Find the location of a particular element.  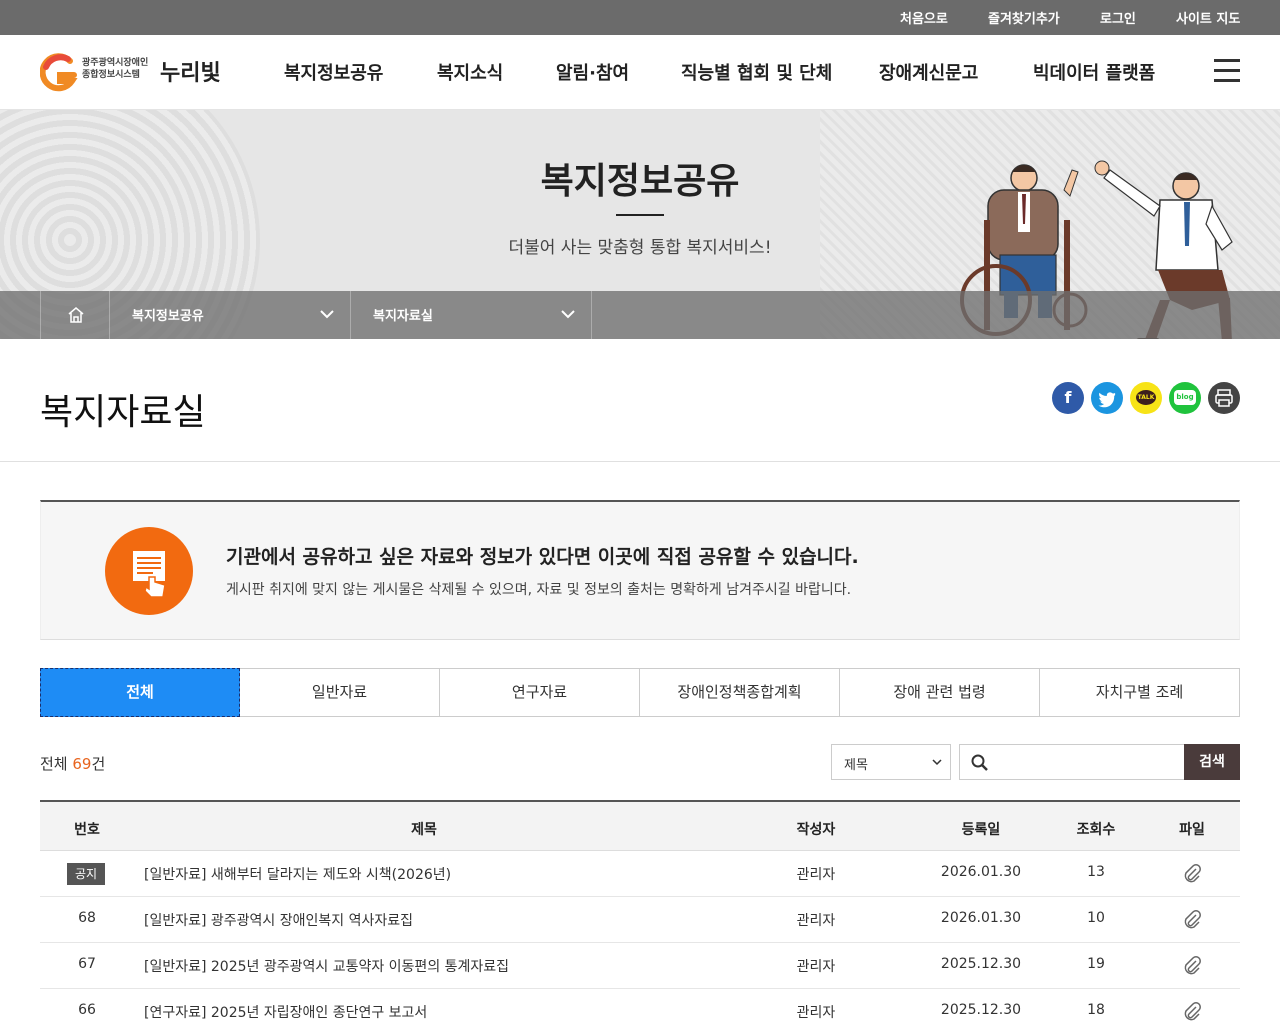

row-title: [연구자료] 2025년 자립장애인 종단연구 보고서 is located at coordinates (285, 1012).